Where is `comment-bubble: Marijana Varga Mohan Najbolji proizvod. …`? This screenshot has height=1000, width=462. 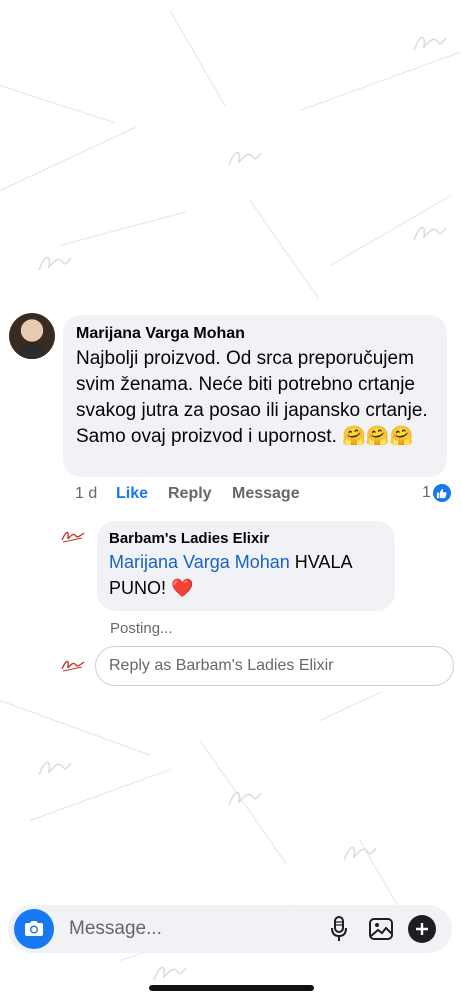 comment-bubble: Marijana Varga Mohan Najbolji proizvod. … is located at coordinates (255, 396).